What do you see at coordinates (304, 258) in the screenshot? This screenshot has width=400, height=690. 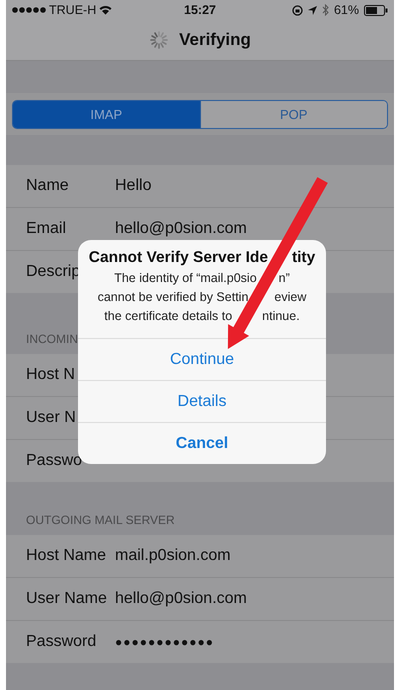 I see `alert-title: tity` at bounding box center [304, 258].